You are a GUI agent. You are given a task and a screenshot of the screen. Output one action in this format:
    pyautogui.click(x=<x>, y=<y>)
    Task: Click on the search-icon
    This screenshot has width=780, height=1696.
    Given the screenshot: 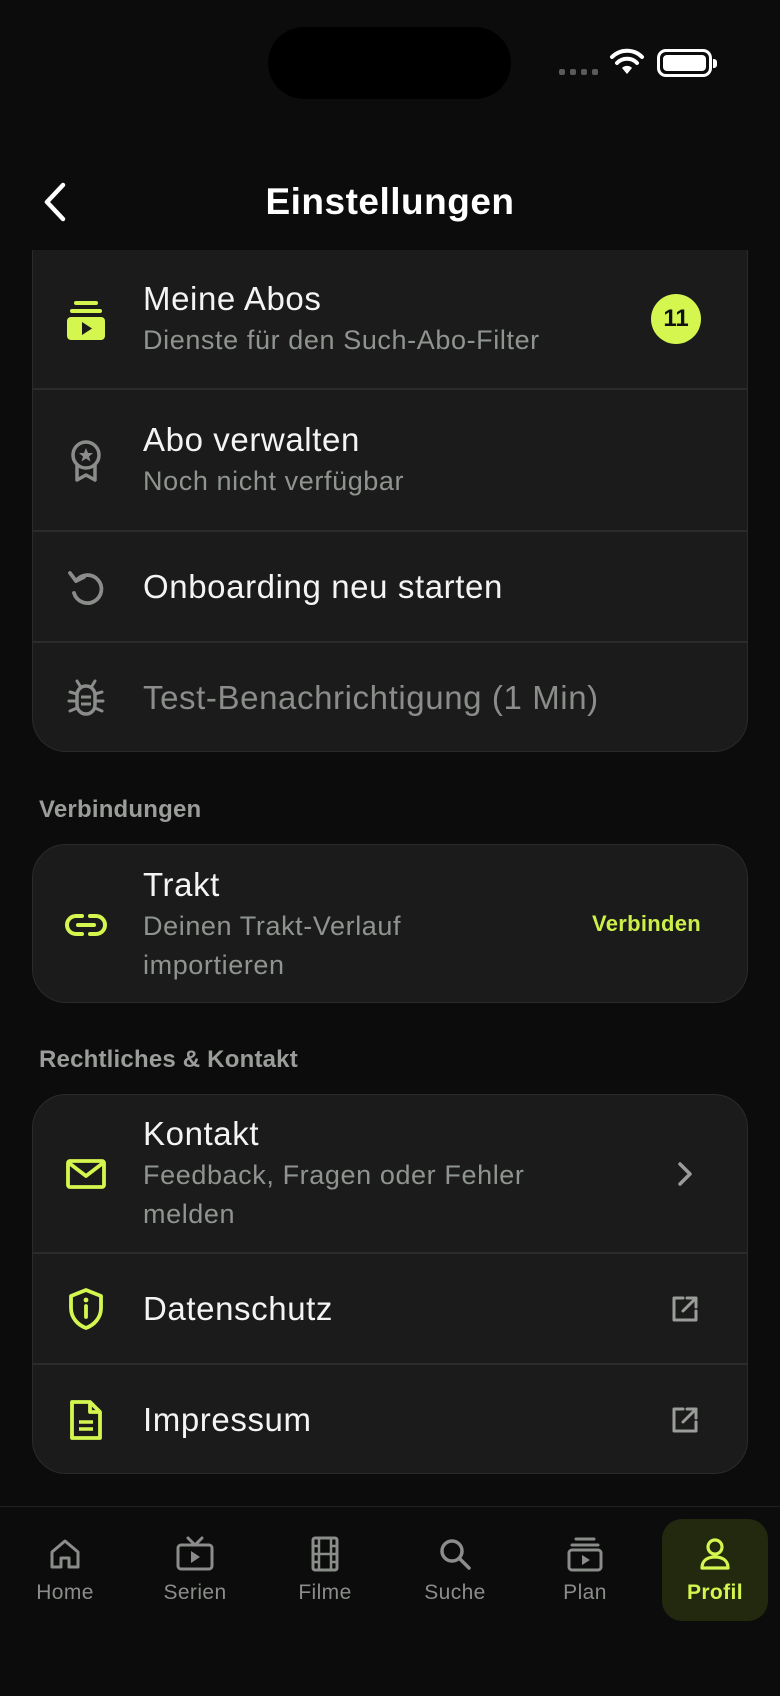 What is the action you would take?
    pyautogui.click(x=455, y=1554)
    